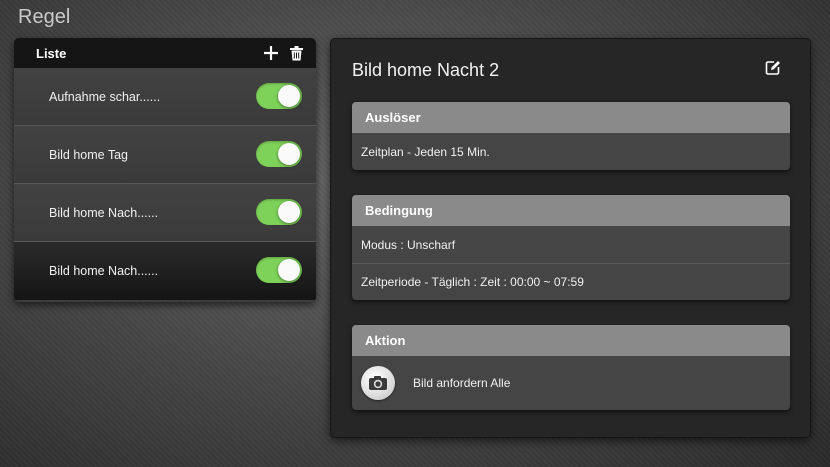  Describe the element at coordinates (426, 70) in the screenshot. I see `detail-title: Bild home Nacht 2` at that location.